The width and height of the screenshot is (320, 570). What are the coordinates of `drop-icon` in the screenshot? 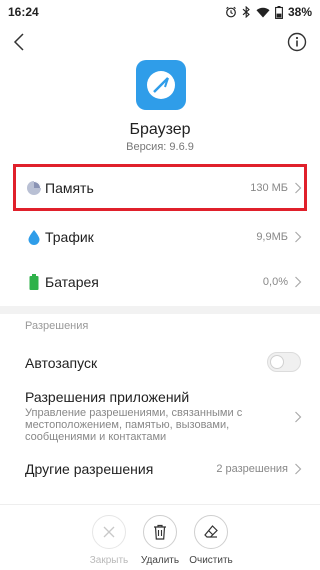 It's located at (34, 237).